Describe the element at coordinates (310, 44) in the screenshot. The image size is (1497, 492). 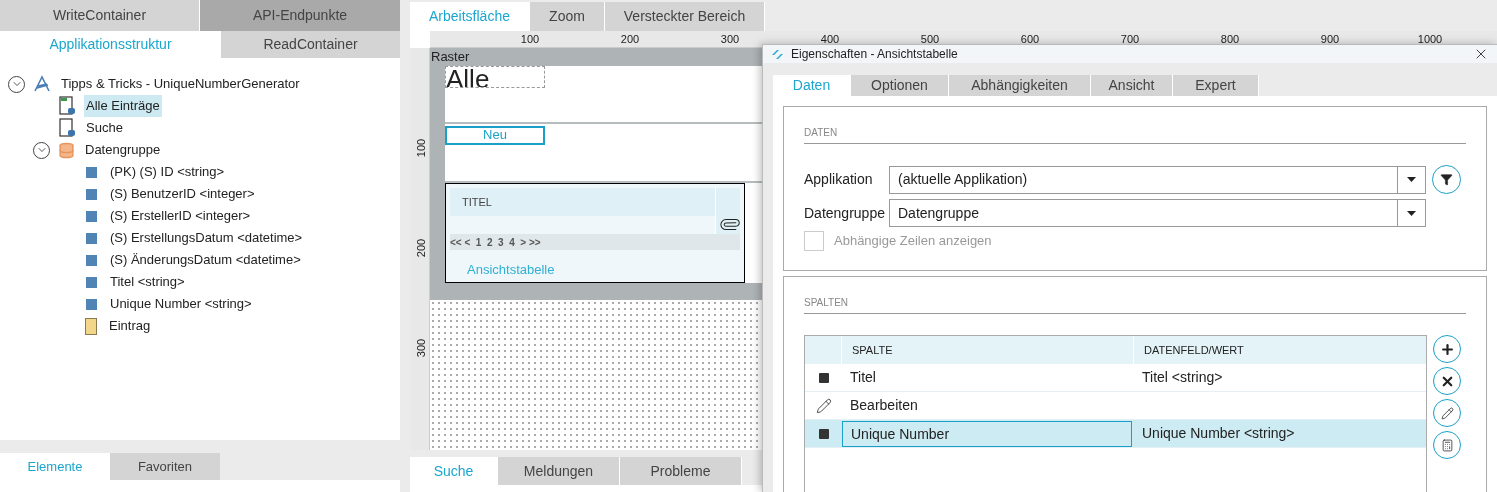
I see `tab: ReadContainer` at that location.